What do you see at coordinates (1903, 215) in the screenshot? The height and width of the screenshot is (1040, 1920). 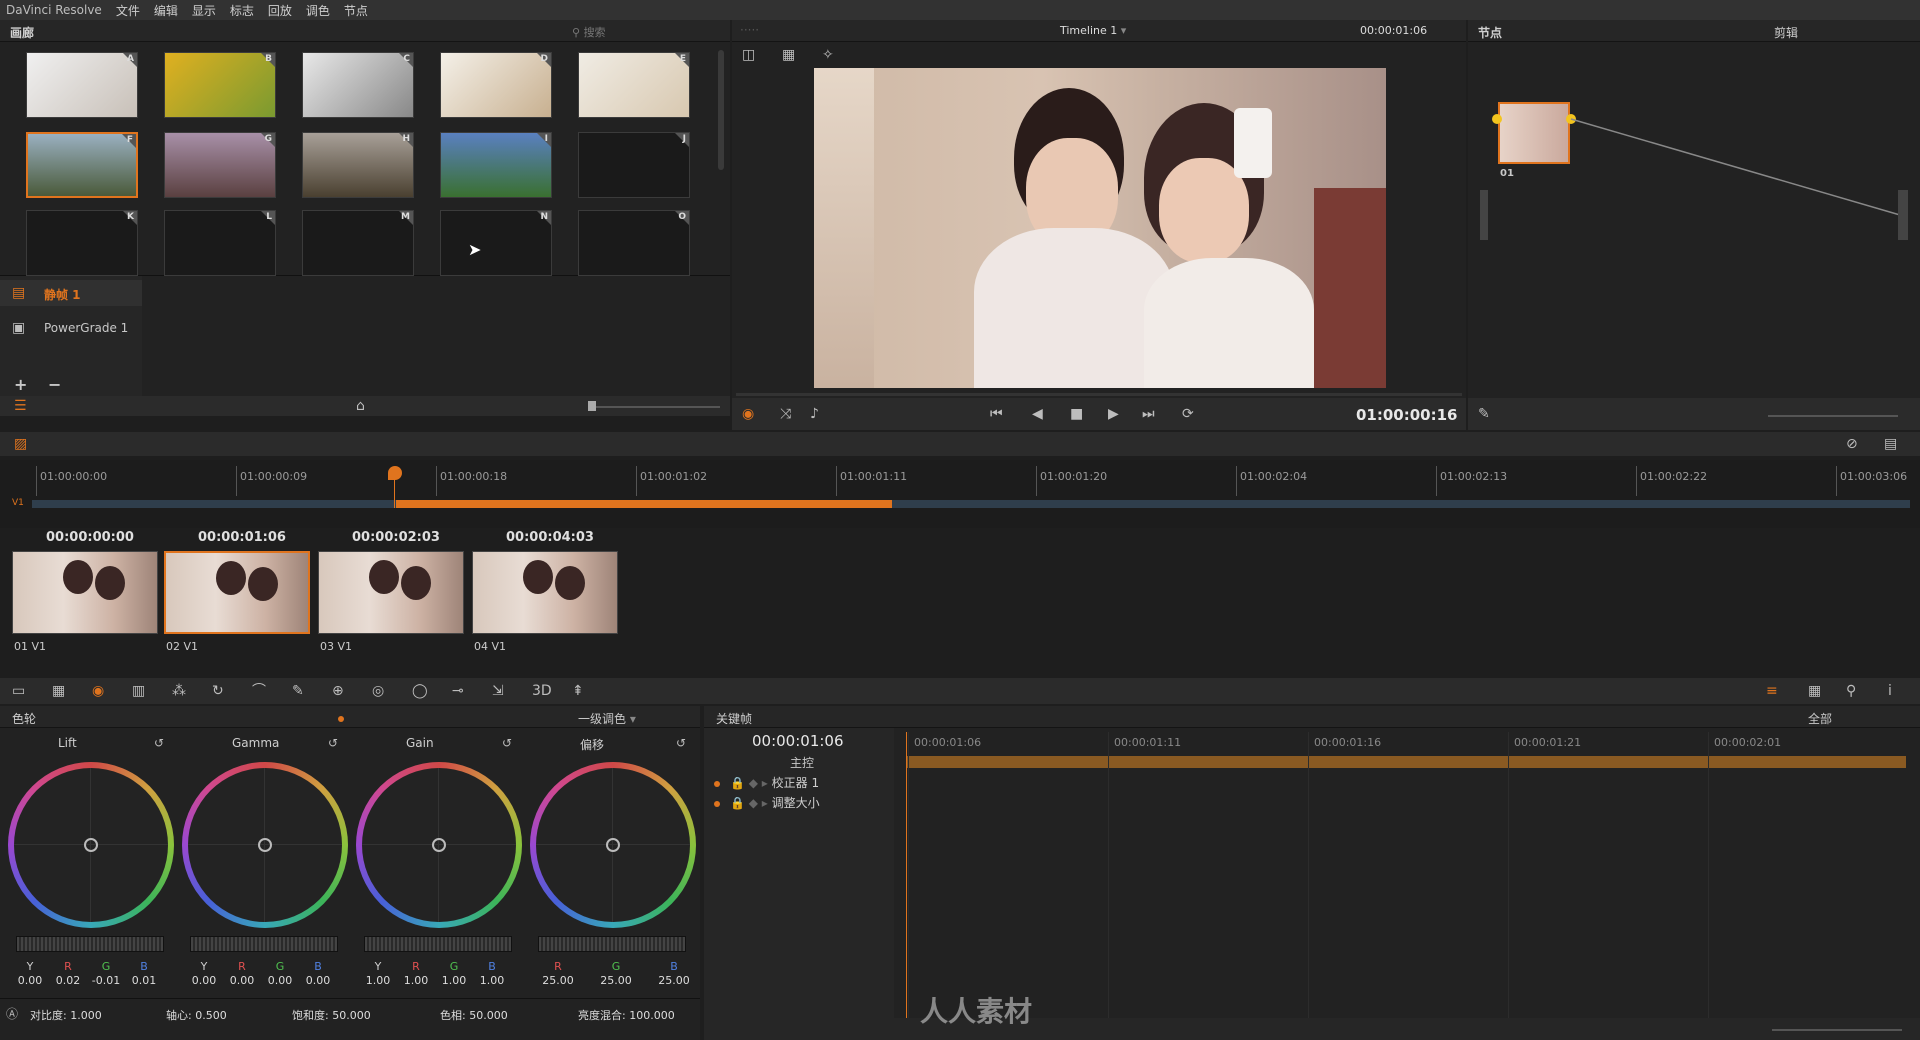 I see `output-bar` at bounding box center [1903, 215].